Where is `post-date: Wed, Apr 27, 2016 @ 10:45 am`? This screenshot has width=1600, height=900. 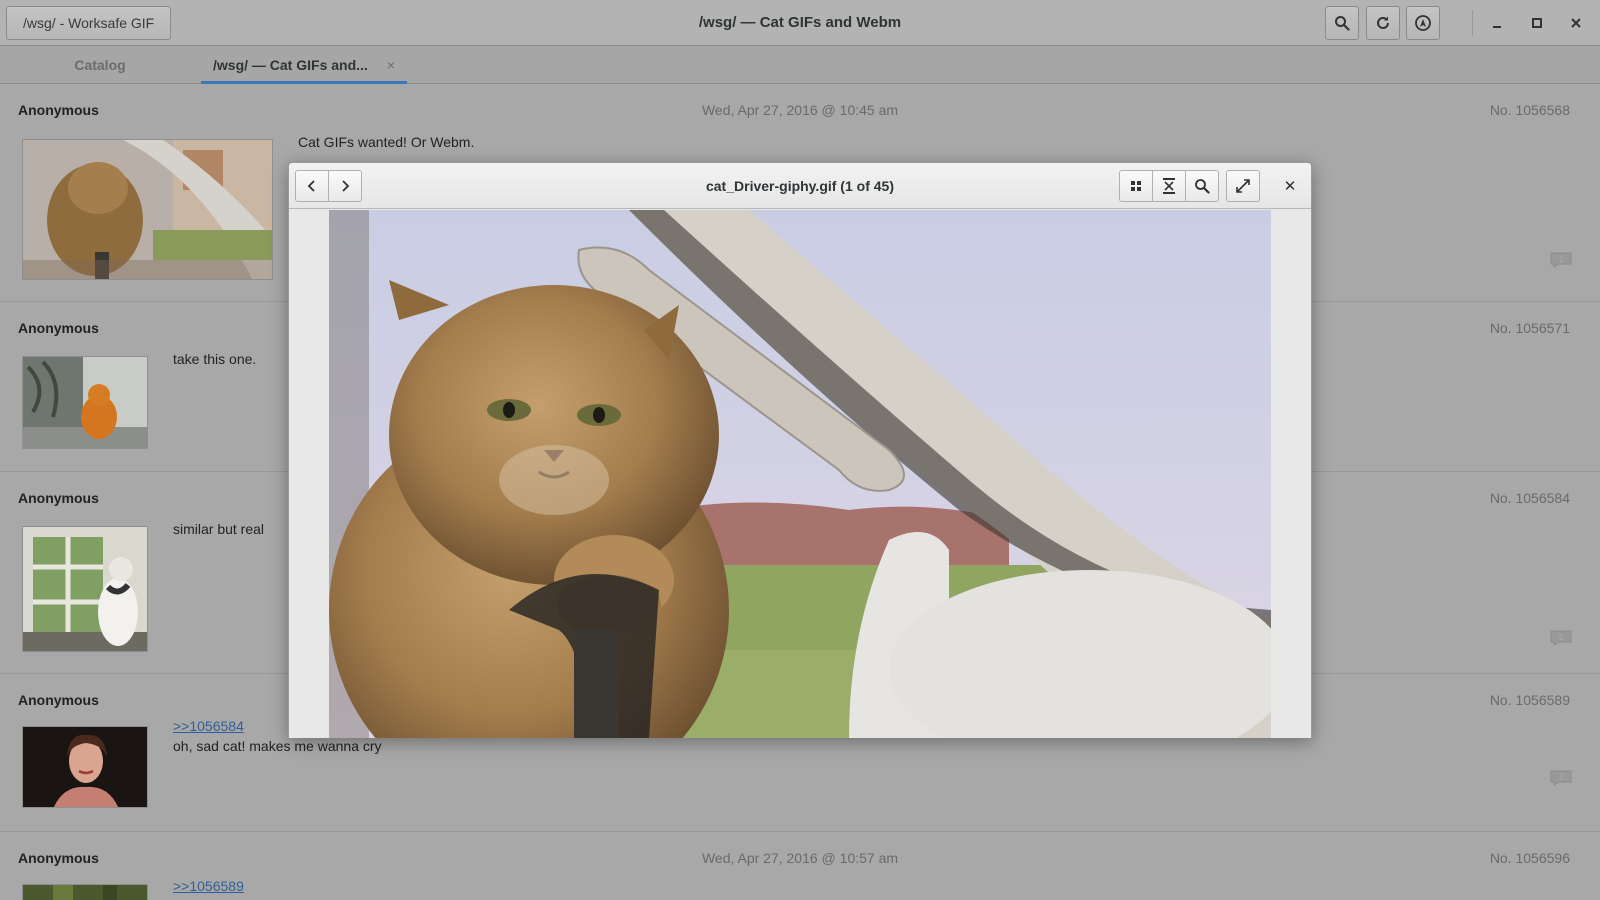 post-date: Wed, Apr 27, 2016 @ 10:45 am is located at coordinates (800, 110).